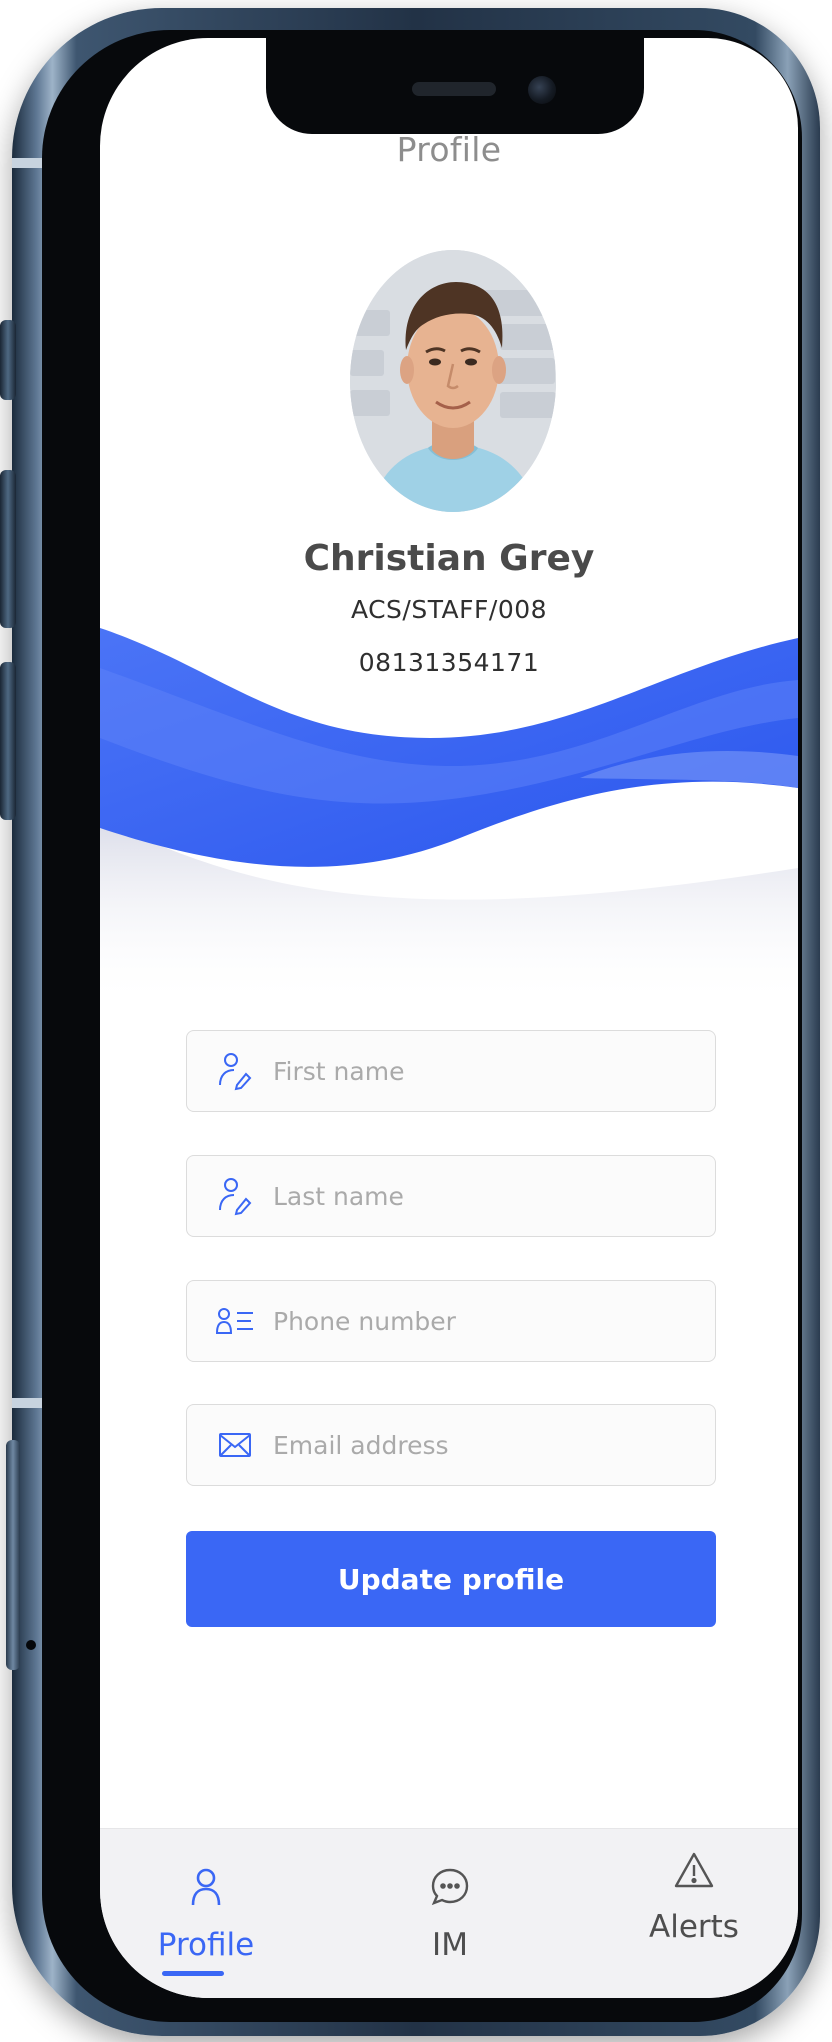 The image size is (832, 2042). What do you see at coordinates (31, 1645) in the screenshot?
I see `sim-eject-hole` at bounding box center [31, 1645].